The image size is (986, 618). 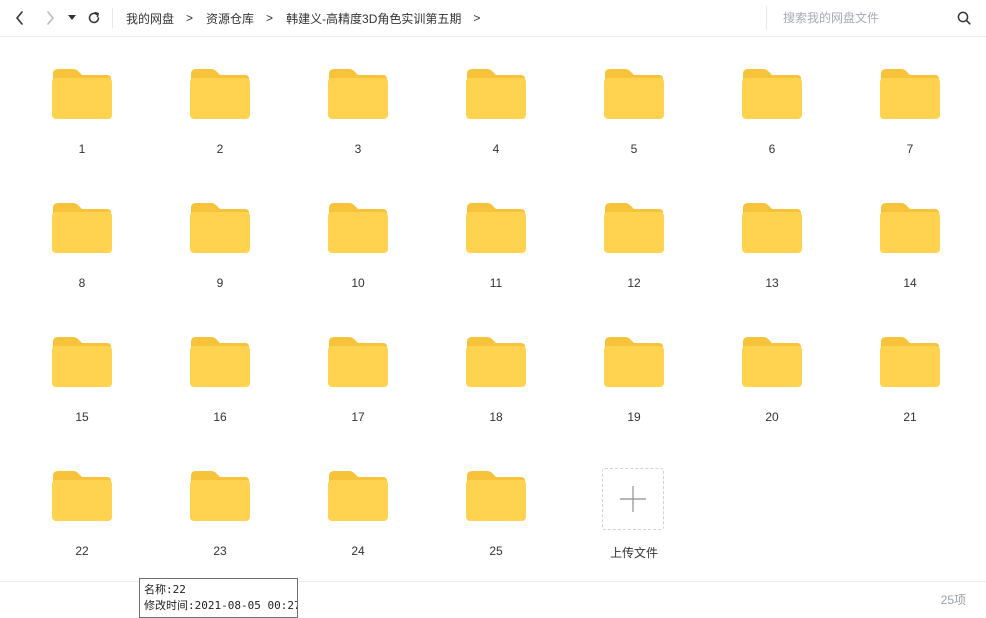 What do you see at coordinates (246, 605) in the screenshot?
I see `tooltip-time-value: 2021-08-05 00:27` at bounding box center [246, 605].